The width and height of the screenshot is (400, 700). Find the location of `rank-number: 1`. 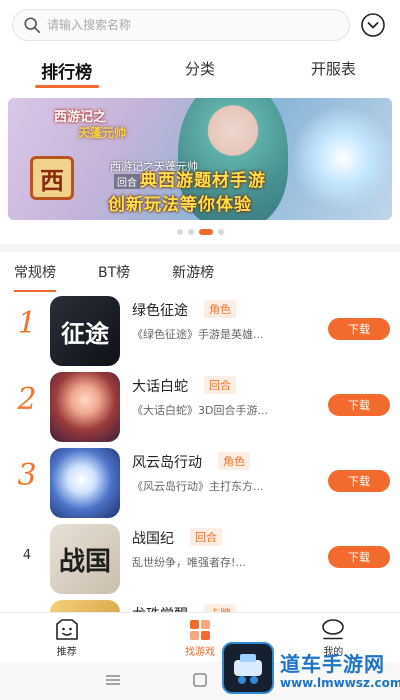

rank-number: 1 is located at coordinates (27, 323).